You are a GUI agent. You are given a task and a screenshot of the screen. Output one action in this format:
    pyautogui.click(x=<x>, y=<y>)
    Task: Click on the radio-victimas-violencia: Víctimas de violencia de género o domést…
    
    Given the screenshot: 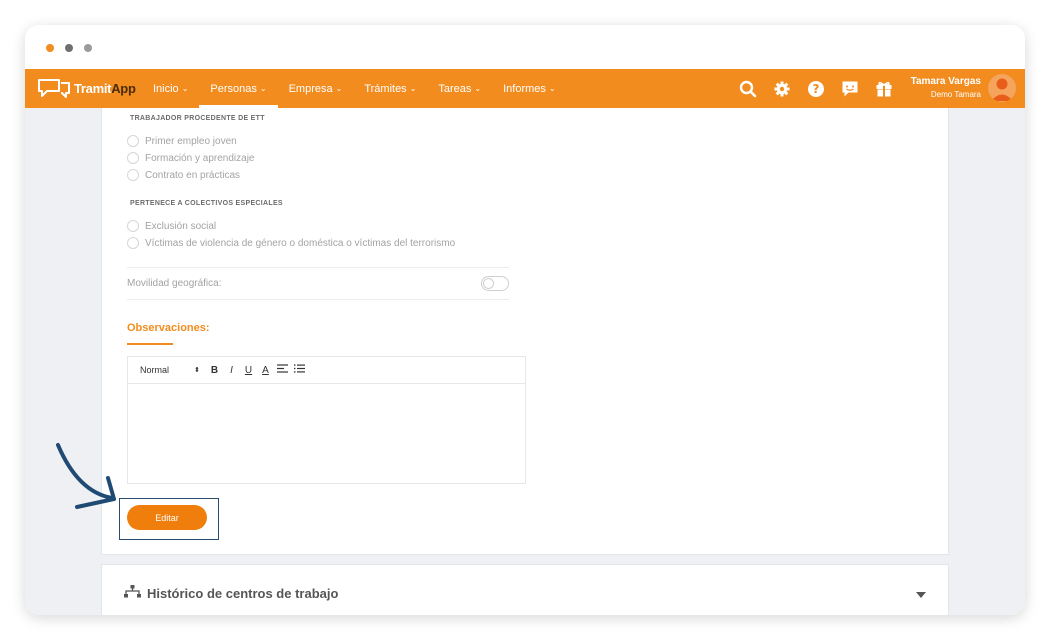 What is the action you would take?
    pyautogui.click(x=291, y=243)
    